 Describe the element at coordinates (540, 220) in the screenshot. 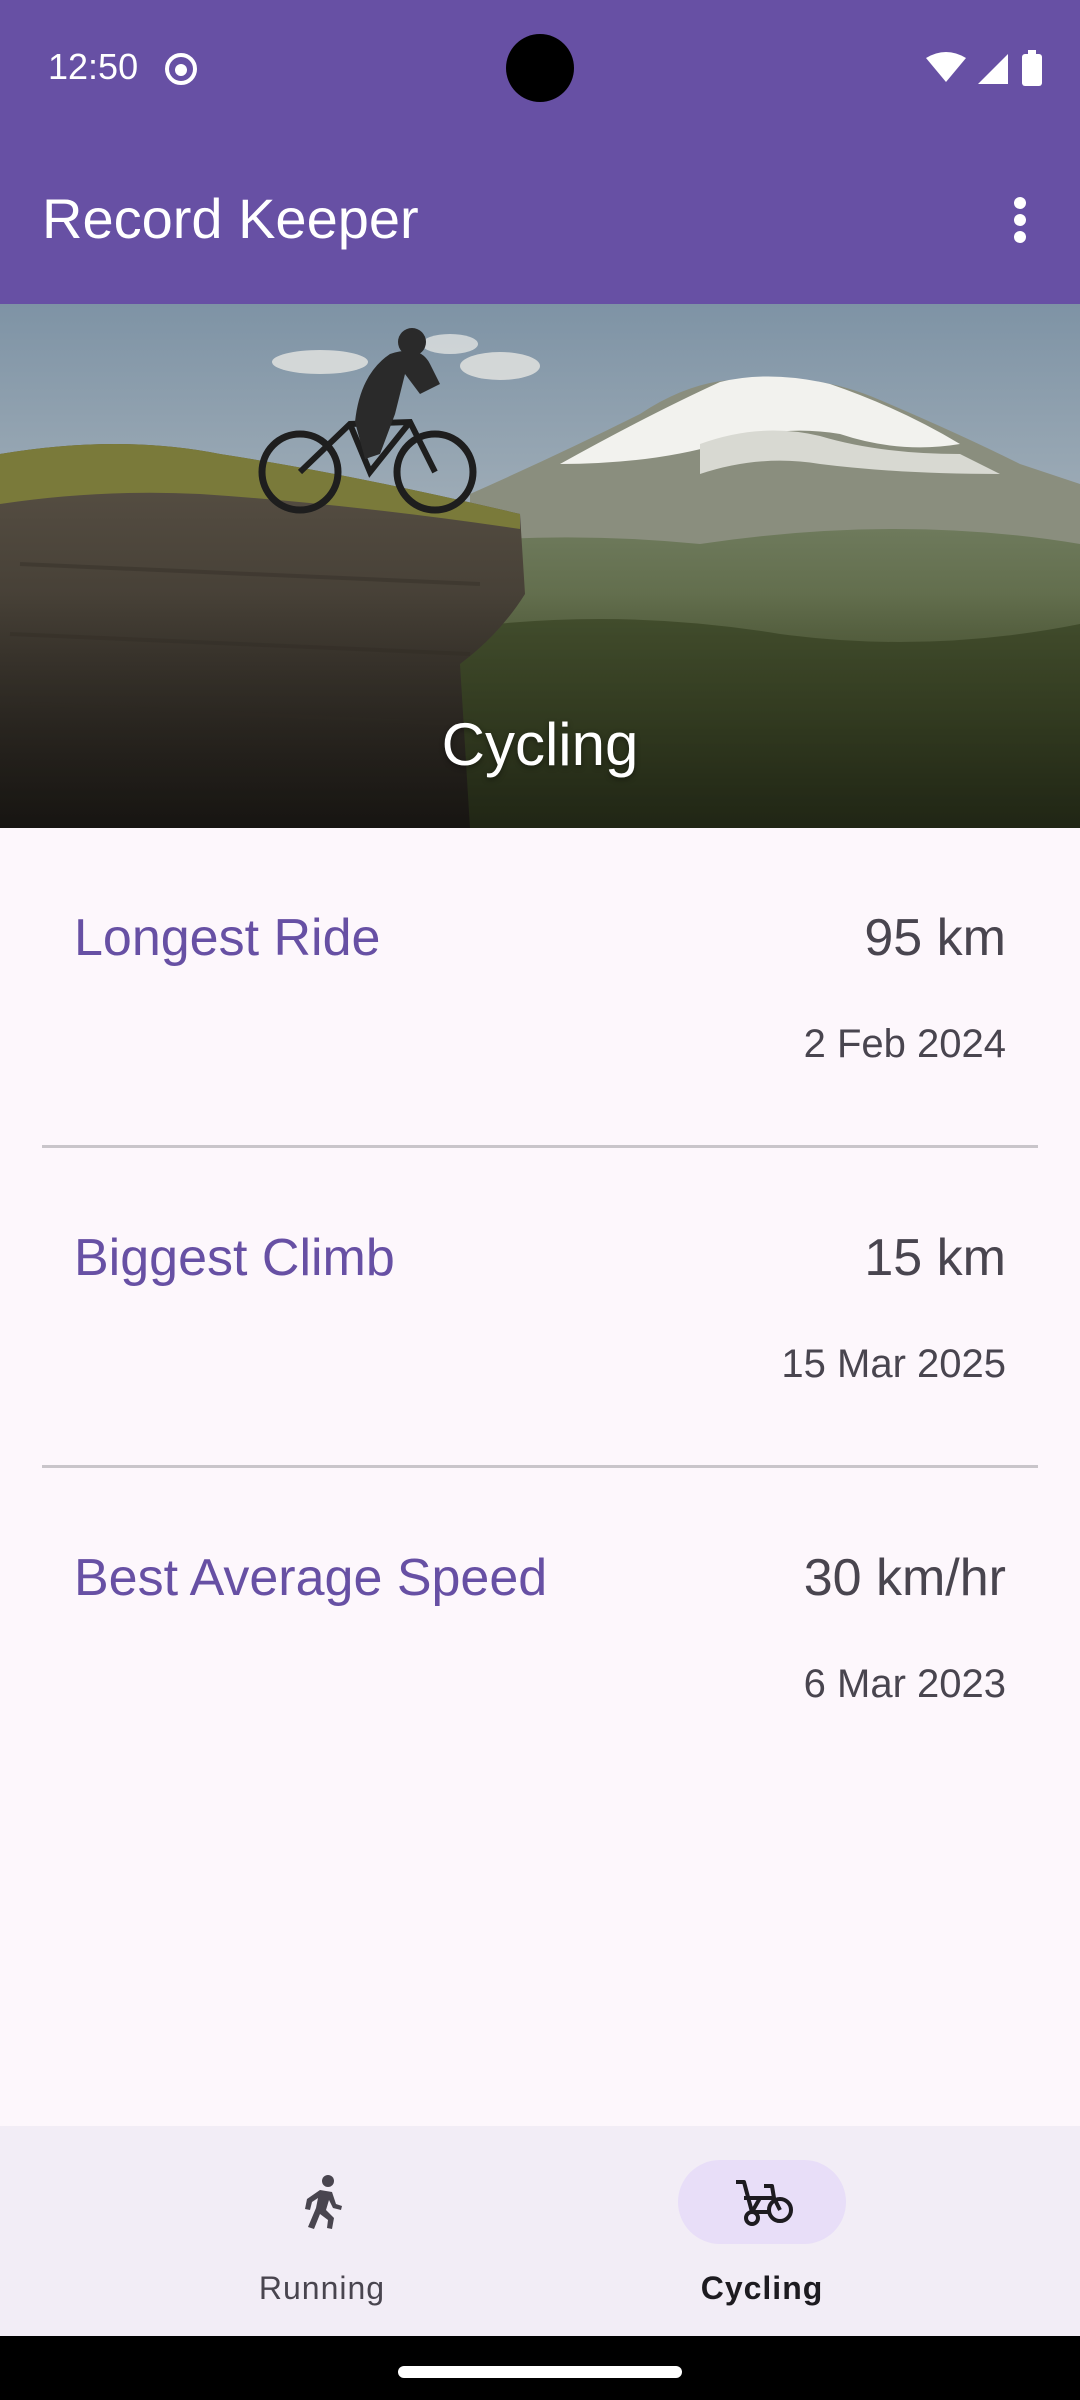

I see `top-app-bar: Record Keeper` at that location.